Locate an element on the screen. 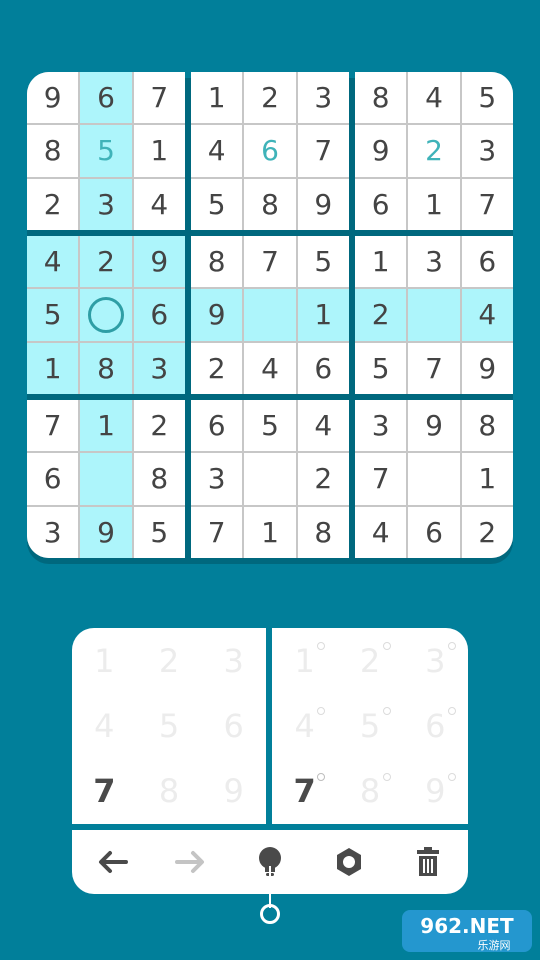  delete-button is located at coordinates (428, 862).